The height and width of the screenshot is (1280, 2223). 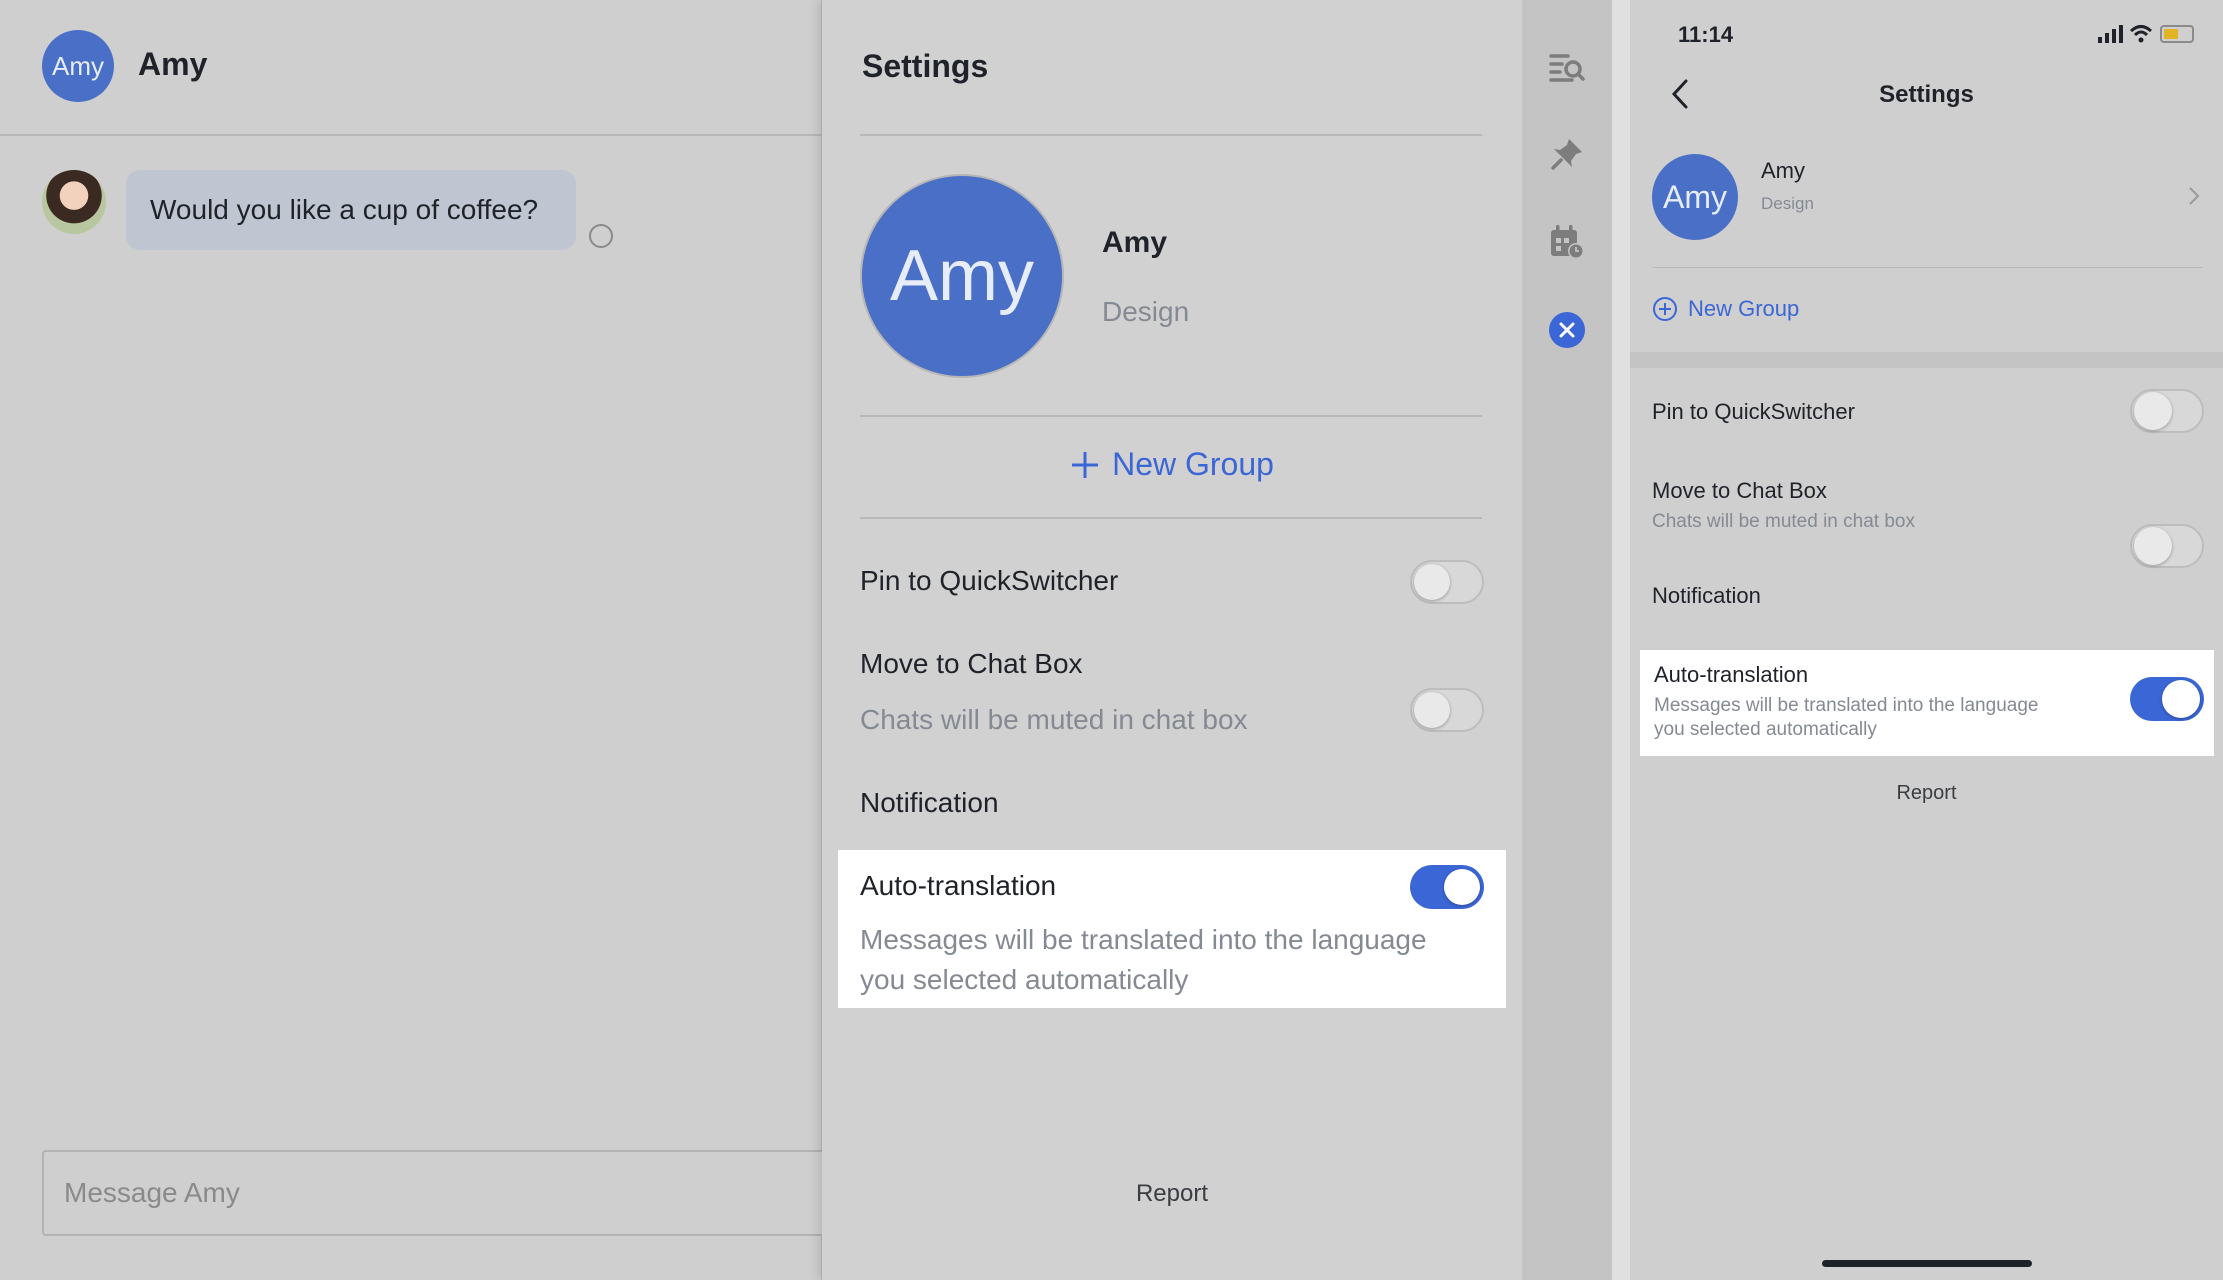 What do you see at coordinates (1706, 595) in the screenshot?
I see `mobile-notification-label: Notification` at bounding box center [1706, 595].